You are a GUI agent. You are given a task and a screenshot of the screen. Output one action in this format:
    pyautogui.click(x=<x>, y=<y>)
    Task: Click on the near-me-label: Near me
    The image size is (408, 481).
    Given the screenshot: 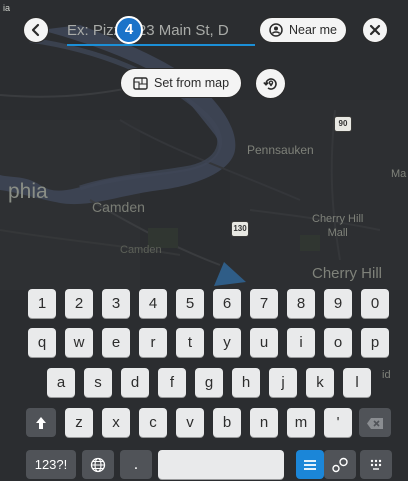 What is the action you would take?
    pyautogui.click(x=313, y=30)
    